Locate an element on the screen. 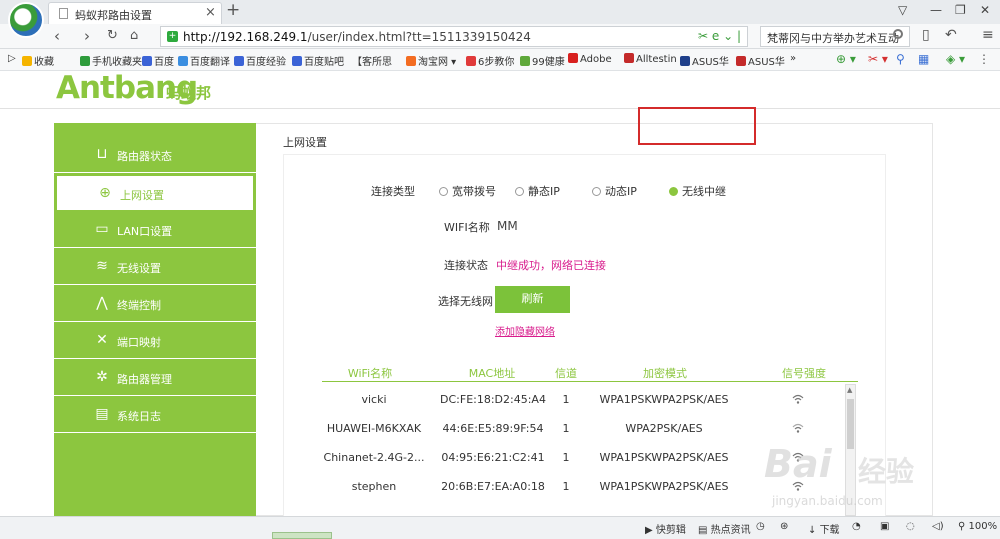 The image size is (1000, 539). more-icon: ⋮ is located at coordinates (984, 59).